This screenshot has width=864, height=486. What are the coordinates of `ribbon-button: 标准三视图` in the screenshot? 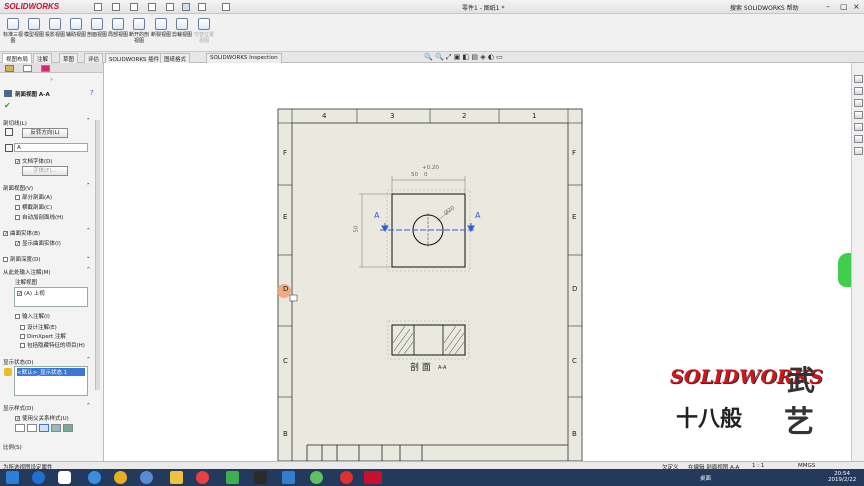 It's located at (13, 31).